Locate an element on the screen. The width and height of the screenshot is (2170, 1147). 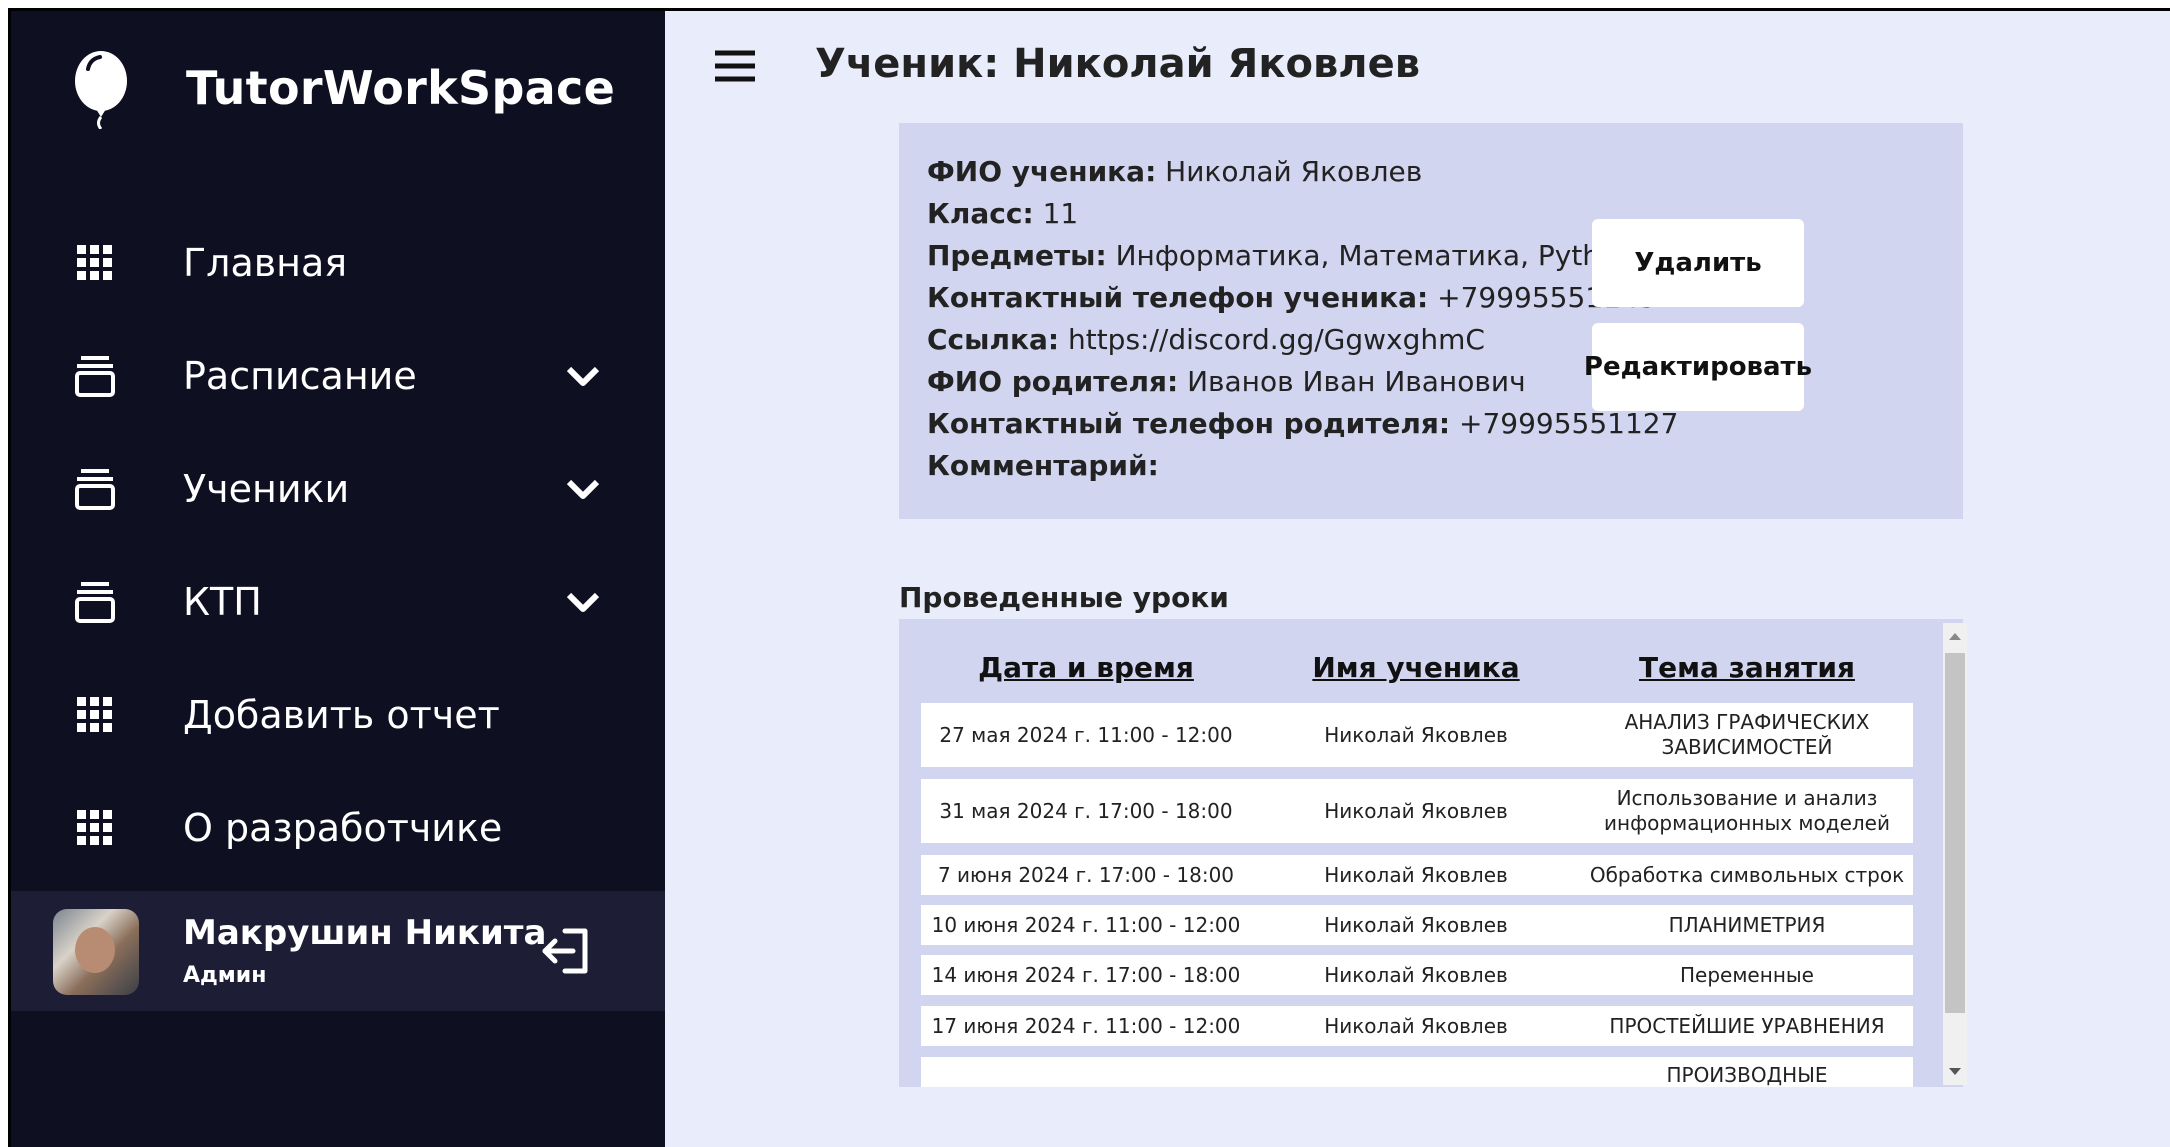
brand: TutorWorkSpace is located at coordinates (340, 89).